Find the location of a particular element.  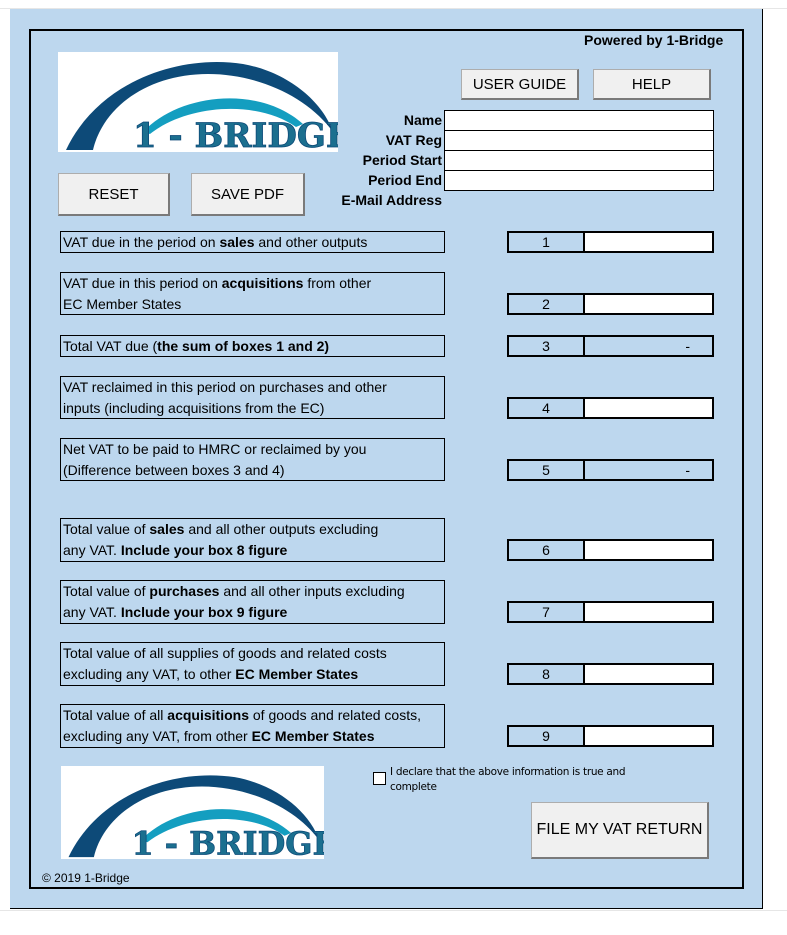

box-2-number: 2 is located at coordinates (546, 304).